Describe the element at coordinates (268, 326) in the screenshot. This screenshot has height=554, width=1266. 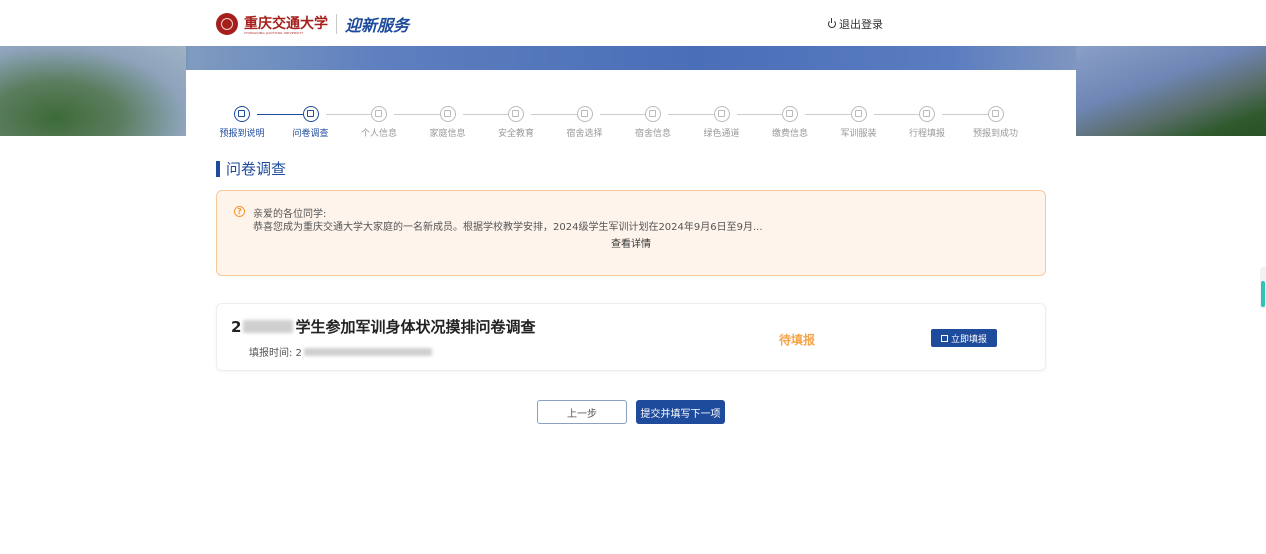
I see `redacted-text` at that location.